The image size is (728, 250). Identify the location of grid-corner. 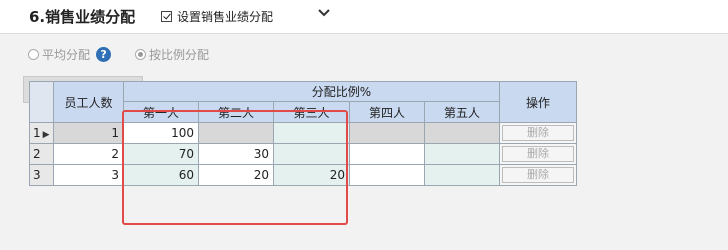
(41, 102).